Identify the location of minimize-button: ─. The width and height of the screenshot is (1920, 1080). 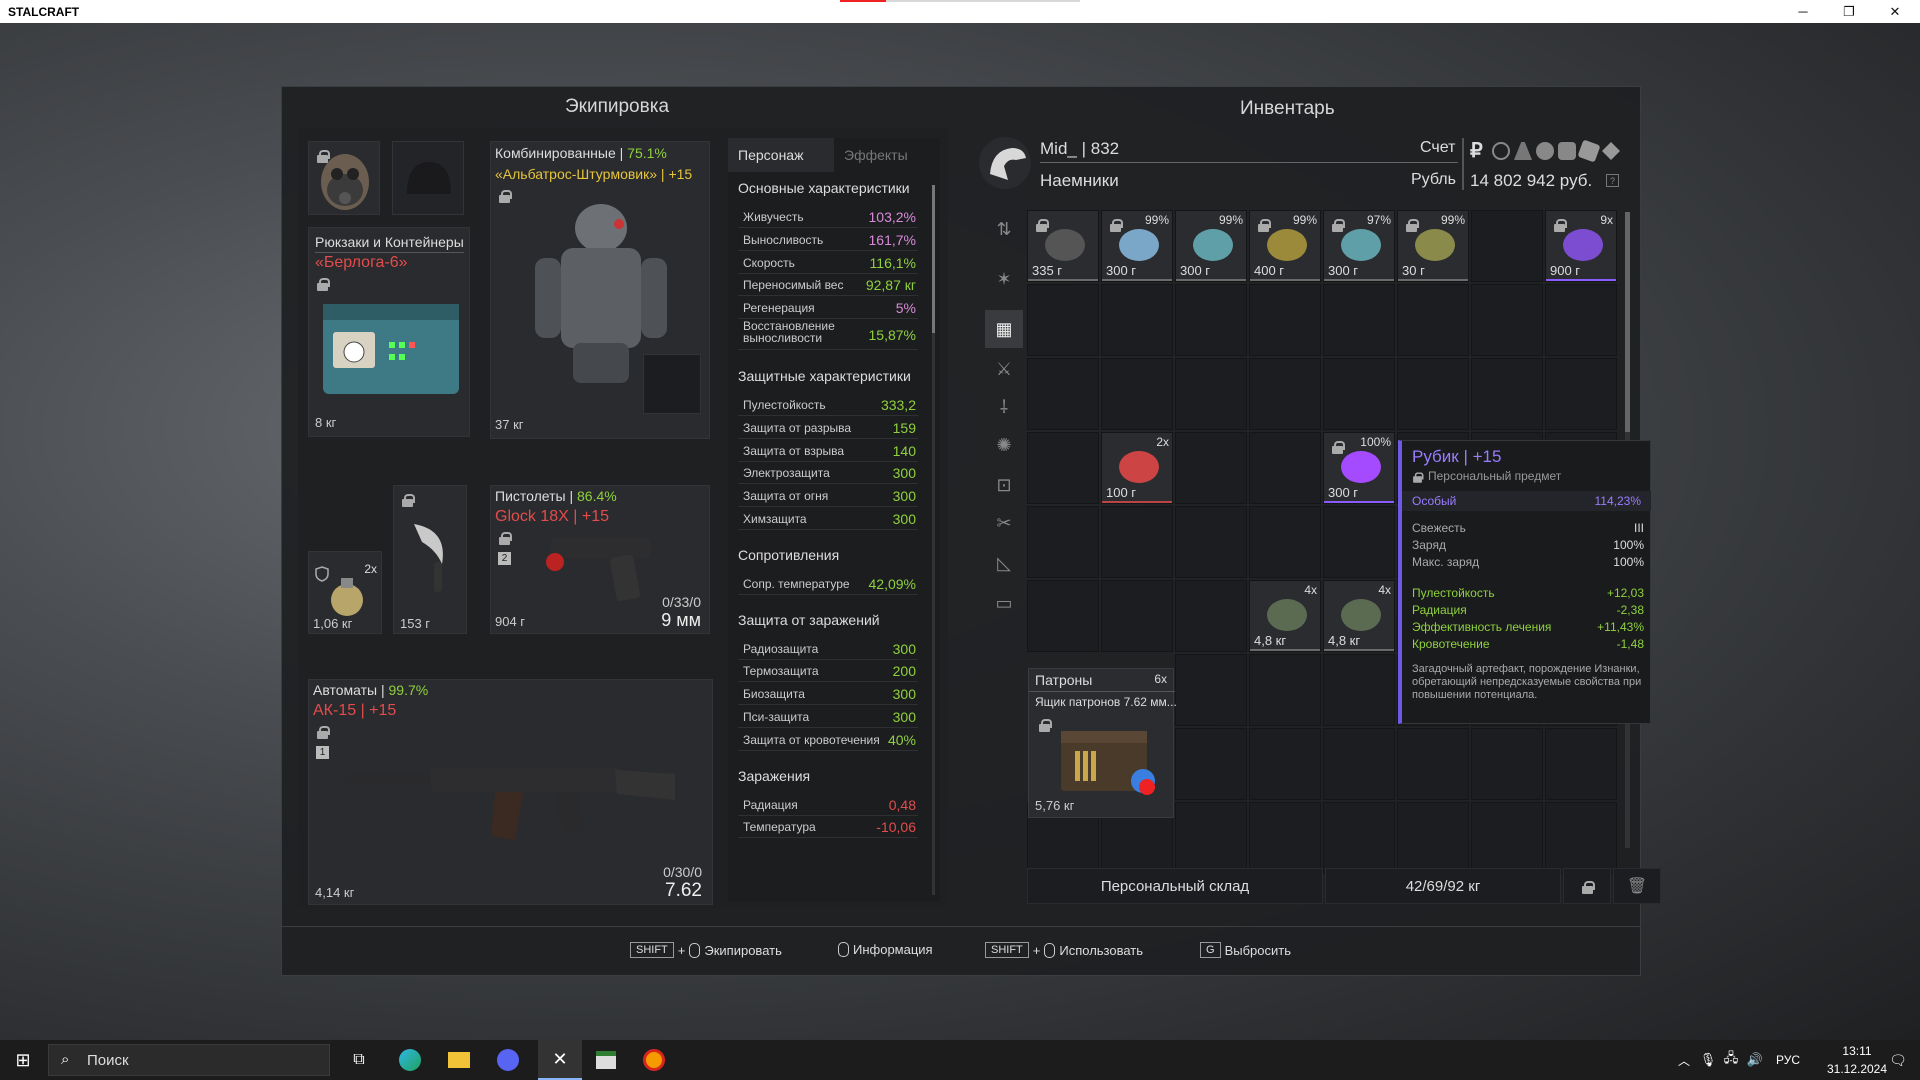
(1803, 11).